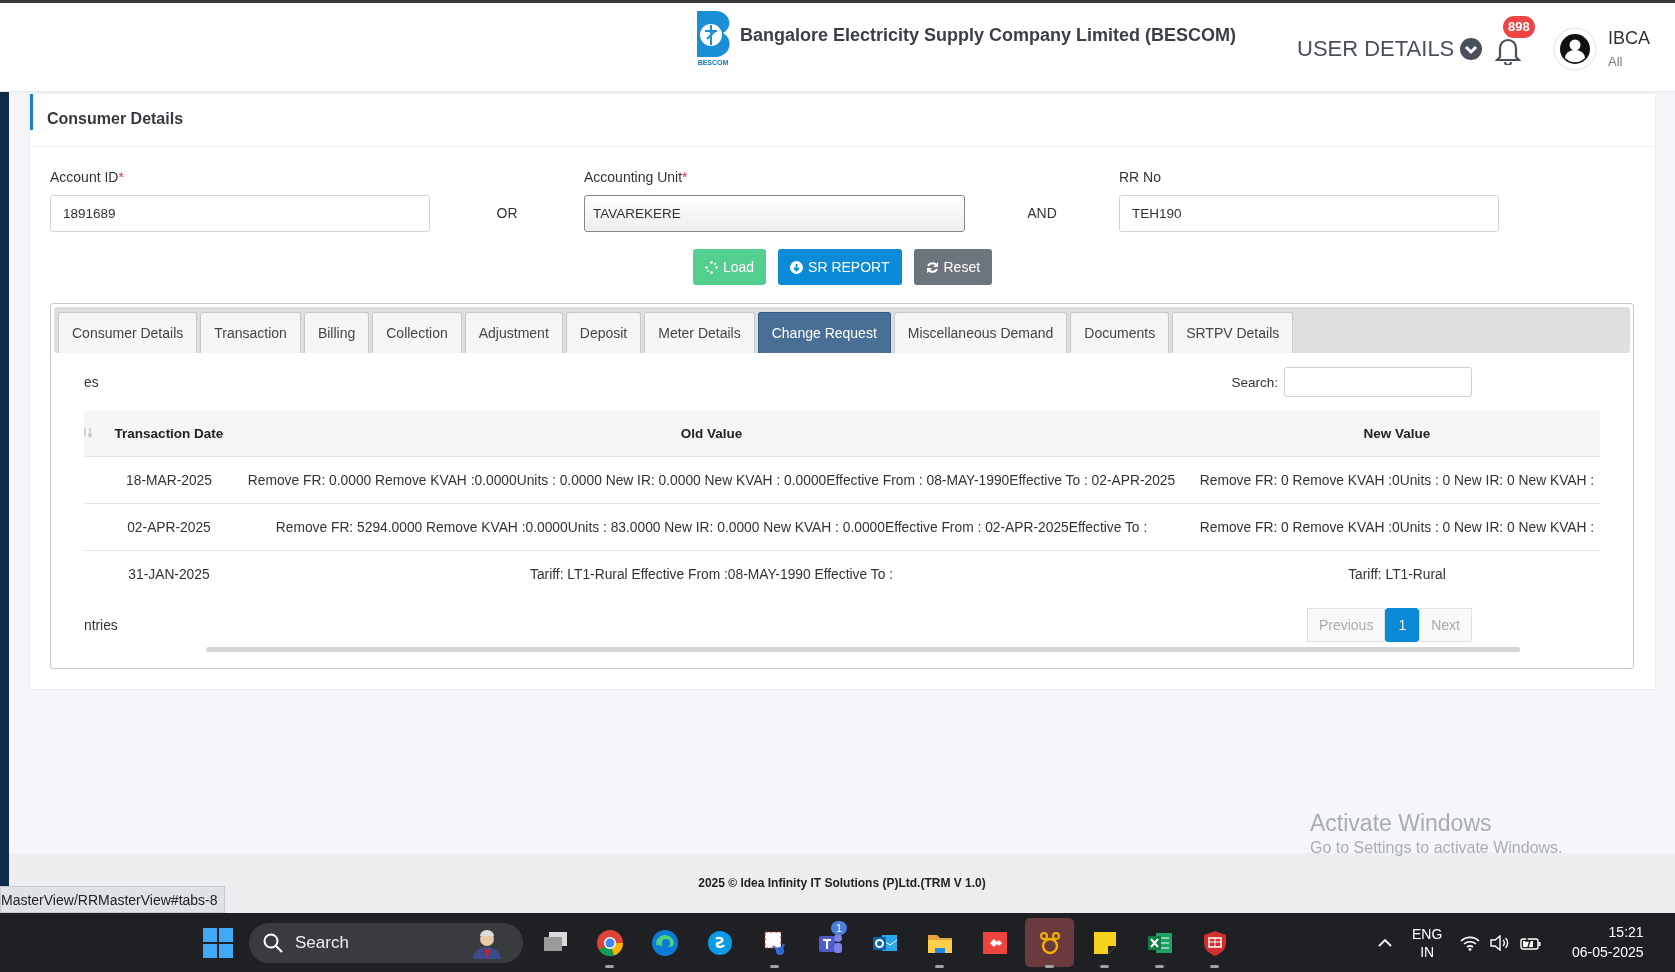 This screenshot has height=972, width=1675. I want to click on tab: Consumer Details, so click(128, 332).